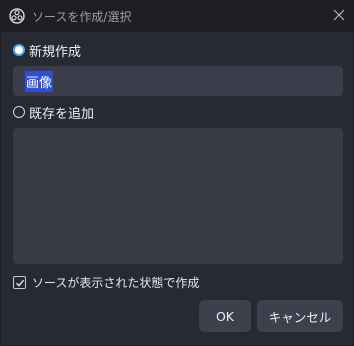  Describe the element at coordinates (19, 50) in the screenshot. I see `create-new-radio` at that location.